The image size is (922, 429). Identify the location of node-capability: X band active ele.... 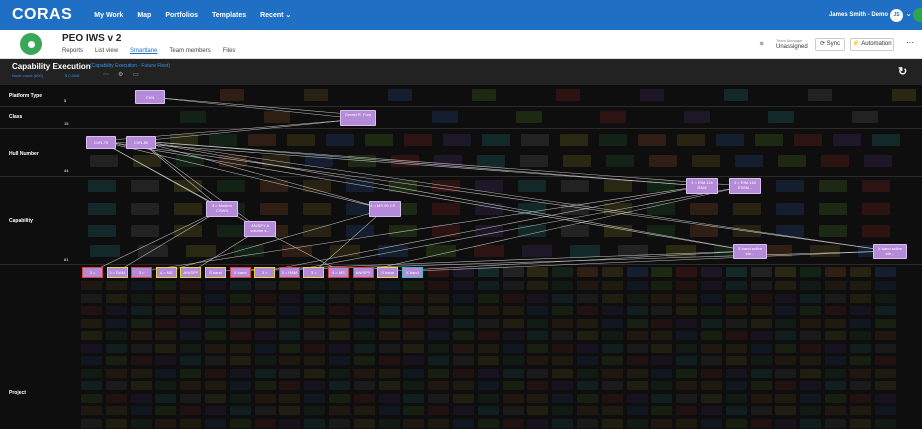
(890, 251).